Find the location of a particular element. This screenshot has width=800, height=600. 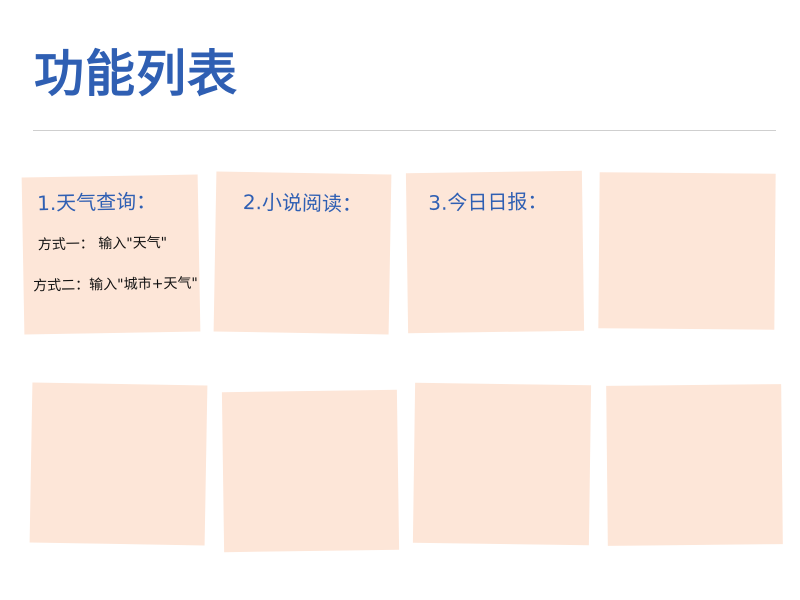

divider is located at coordinates (404, 130).